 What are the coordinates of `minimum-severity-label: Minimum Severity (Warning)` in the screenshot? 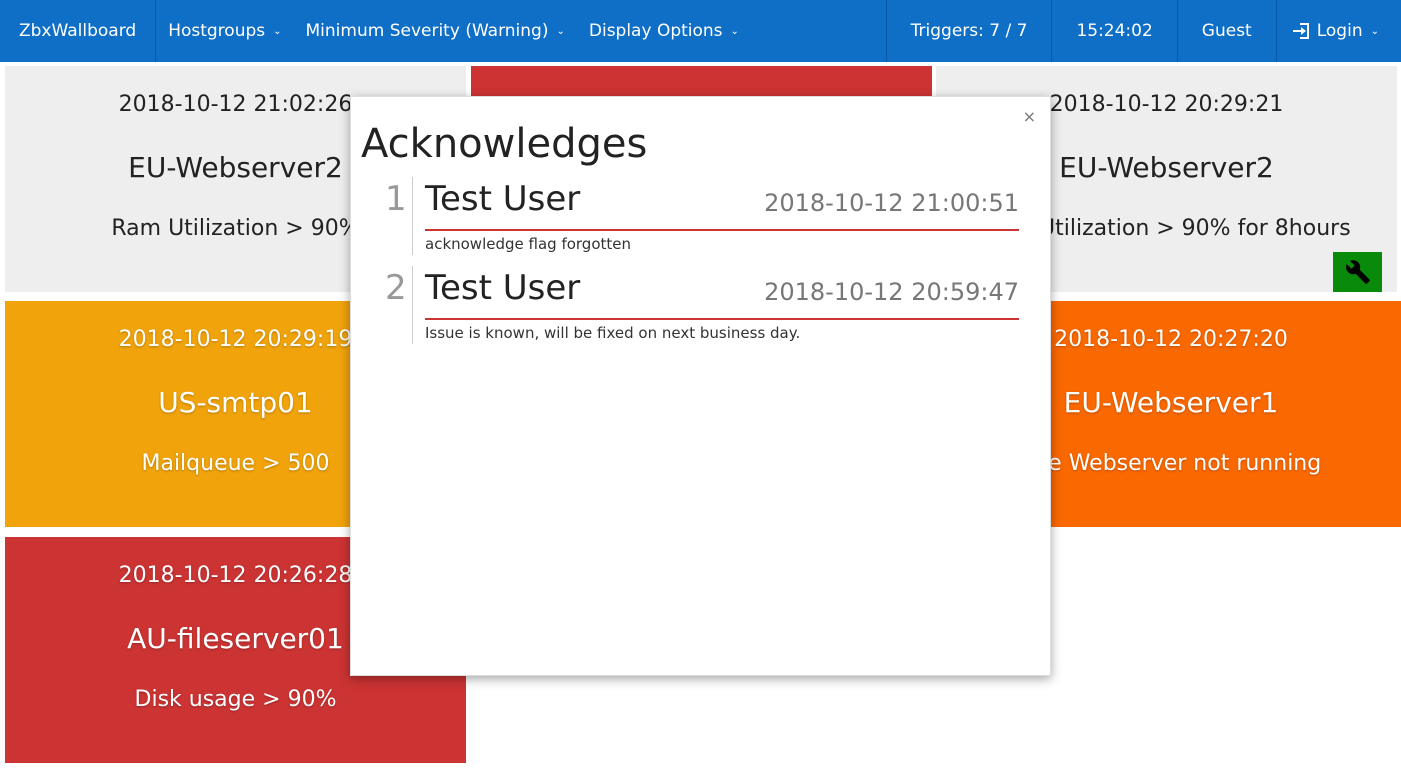 It's located at (427, 31).